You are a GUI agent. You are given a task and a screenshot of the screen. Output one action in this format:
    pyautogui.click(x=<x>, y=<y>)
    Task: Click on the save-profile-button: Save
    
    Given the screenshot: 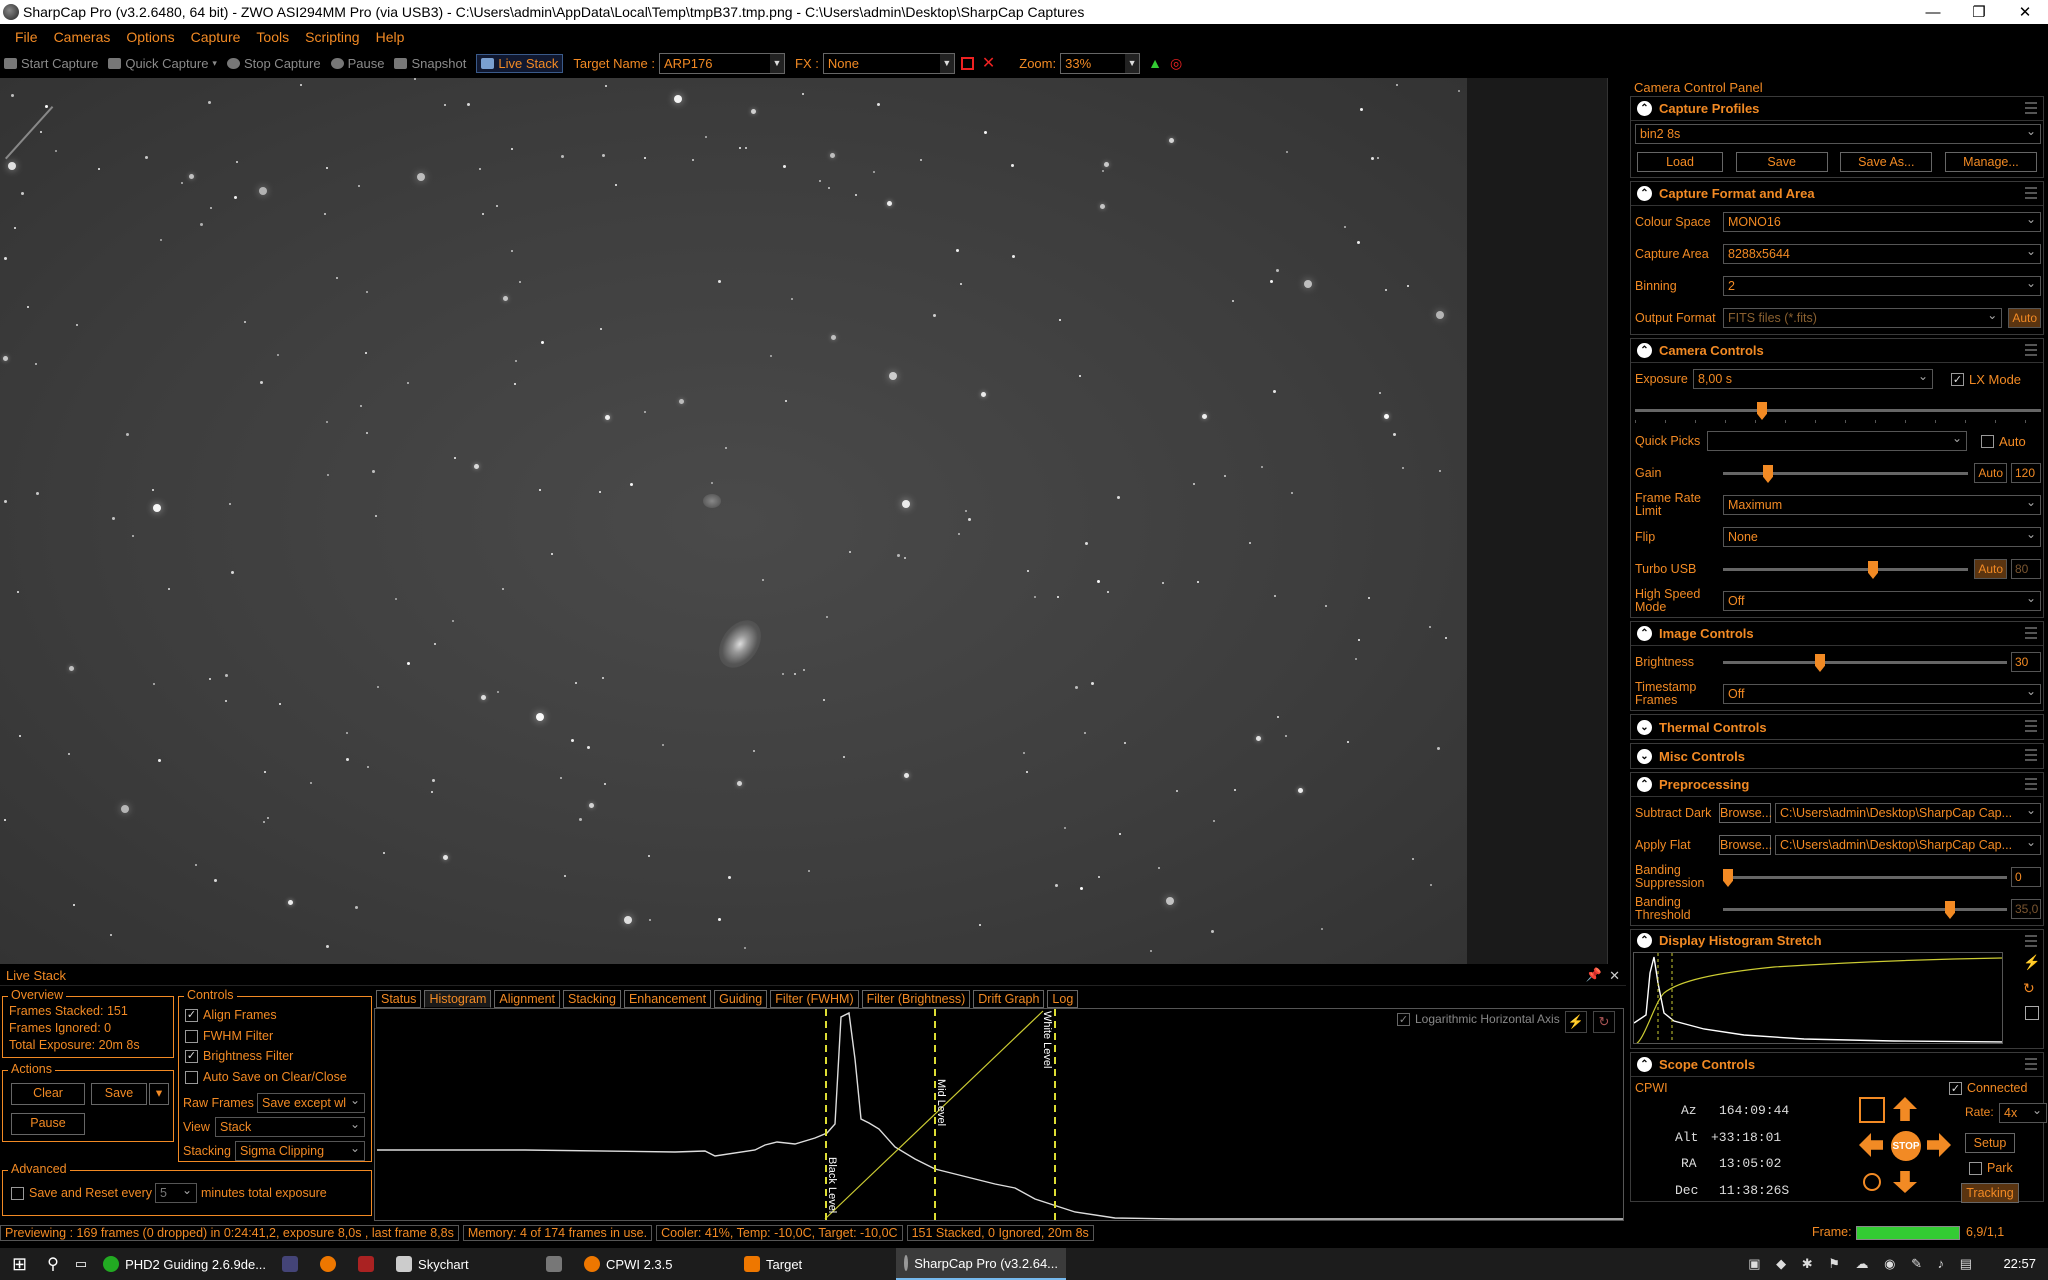 What is the action you would take?
    pyautogui.click(x=1781, y=162)
    